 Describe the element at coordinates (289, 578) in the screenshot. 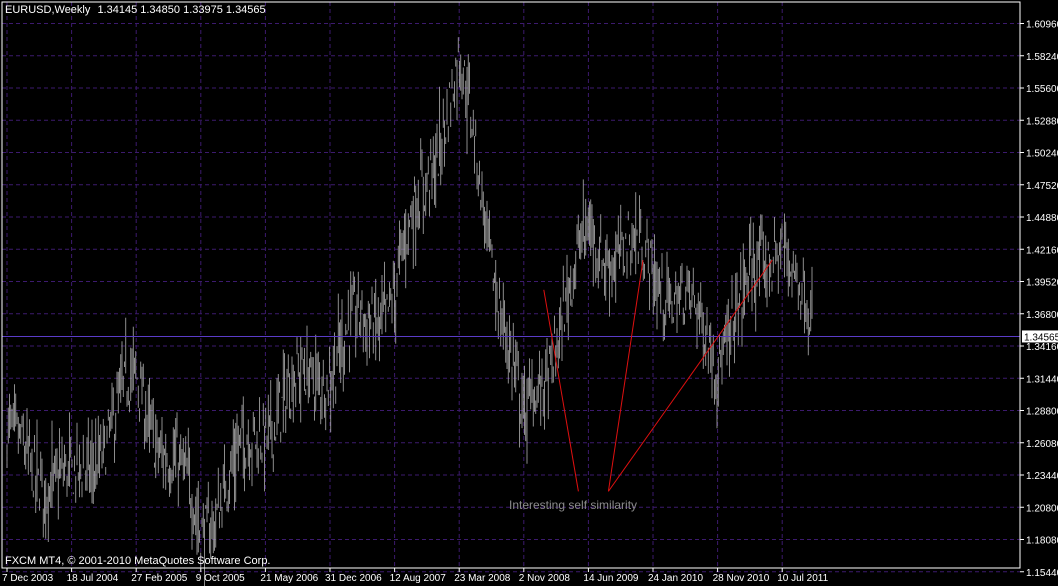

I see `date-tick-label: 21 May 2006` at that location.